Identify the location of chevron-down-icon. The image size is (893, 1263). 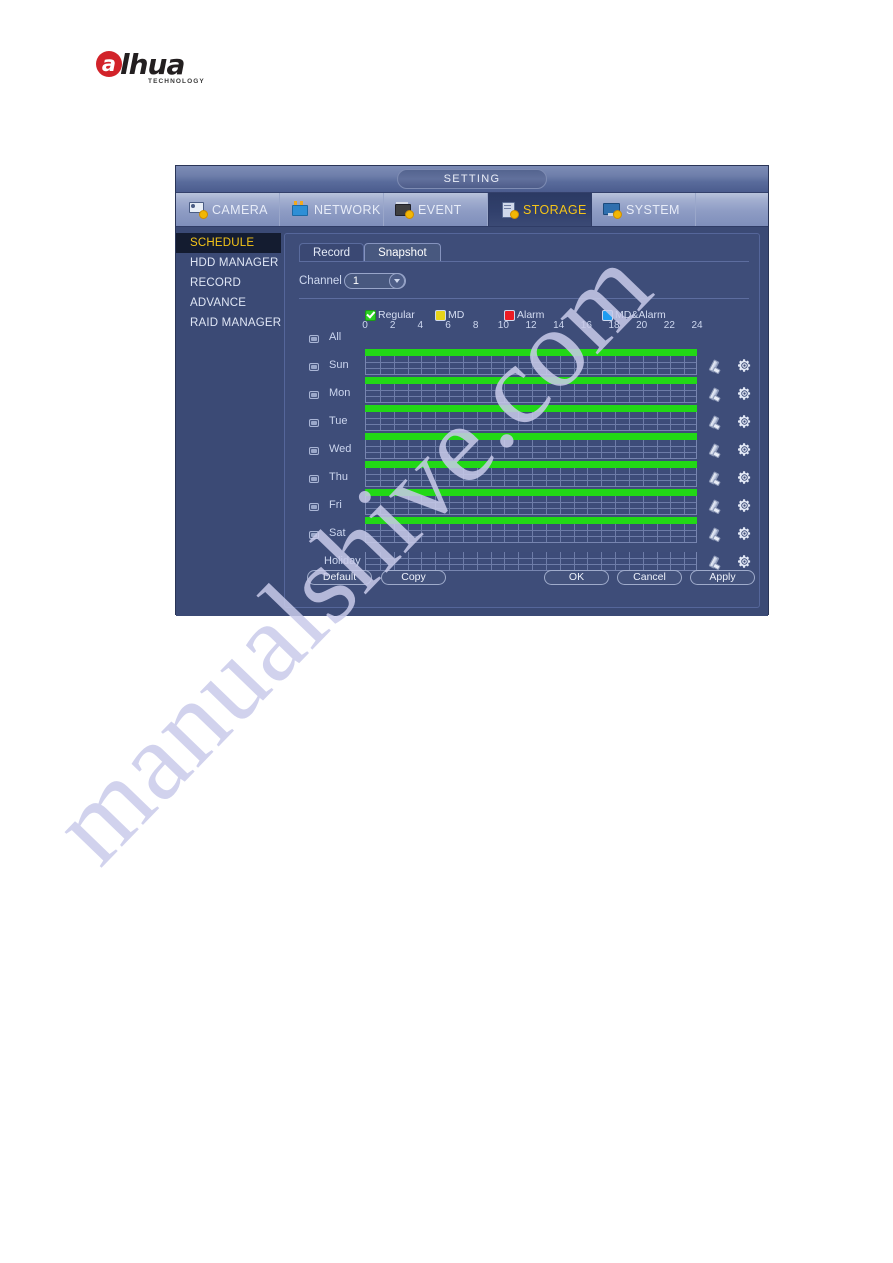
(396, 281).